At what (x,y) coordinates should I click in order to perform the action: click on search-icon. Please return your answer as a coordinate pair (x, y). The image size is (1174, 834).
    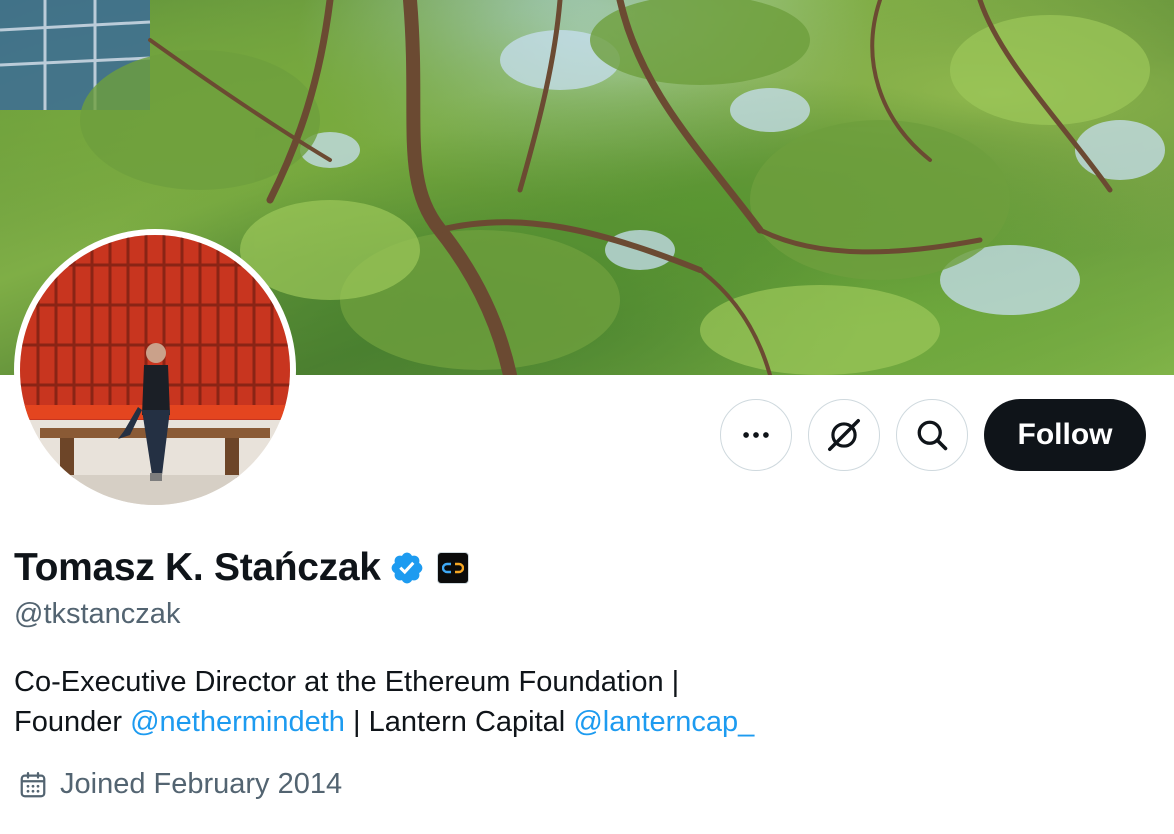
    Looking at the image, I should click on (932, 435).